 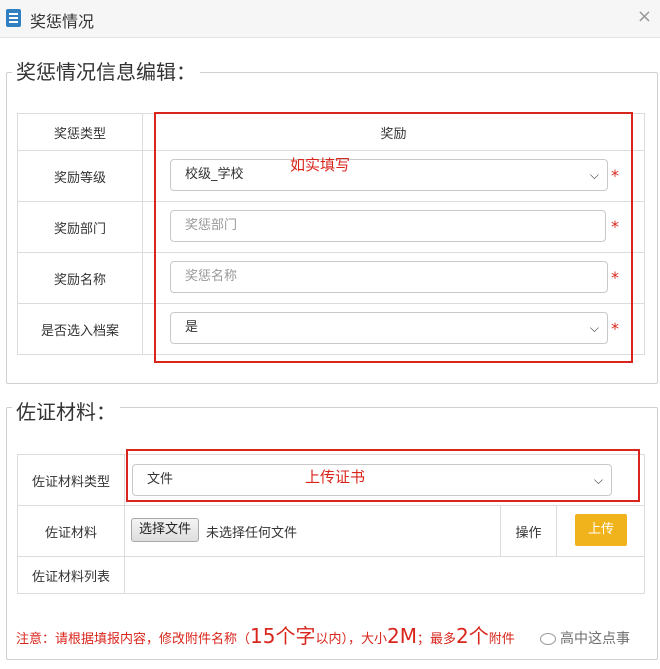 I want to click on attachment-note: 注意：请根据填报内容，修改附件名称（15个字以内），大小2M；最多2个附件, so click(x=265, y=634).